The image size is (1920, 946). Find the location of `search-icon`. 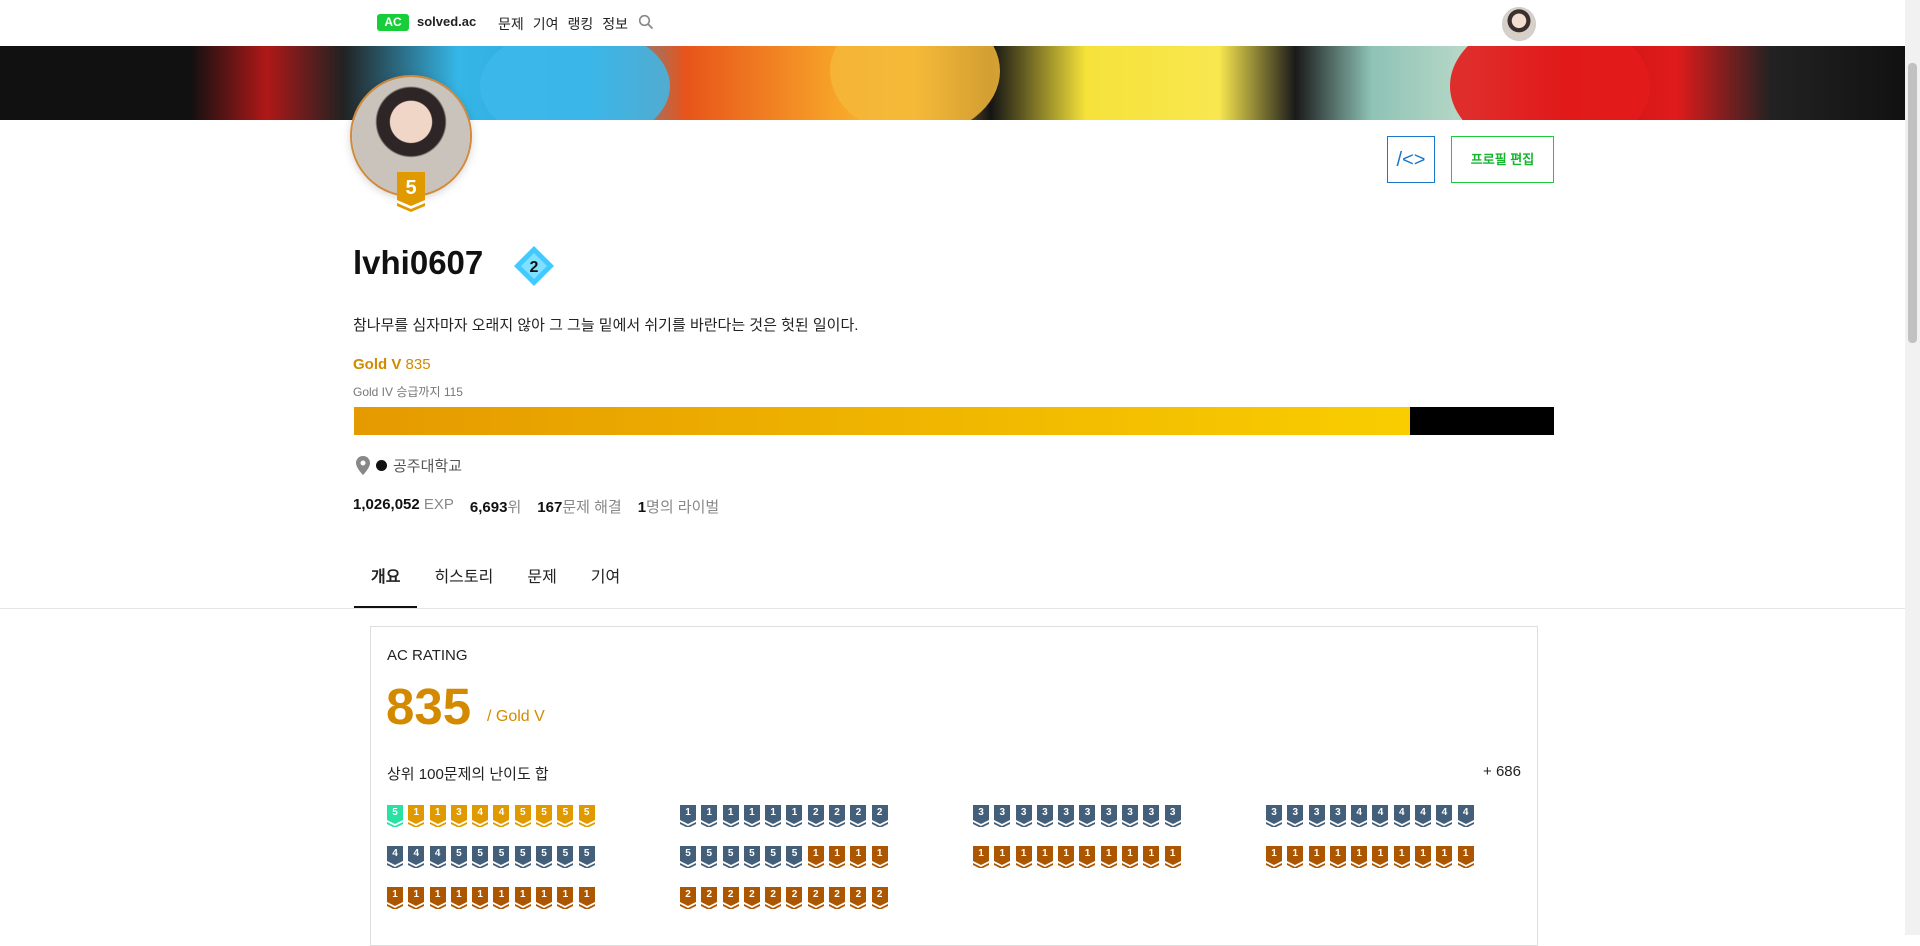

search-icon is located at coordinates (646, 22).